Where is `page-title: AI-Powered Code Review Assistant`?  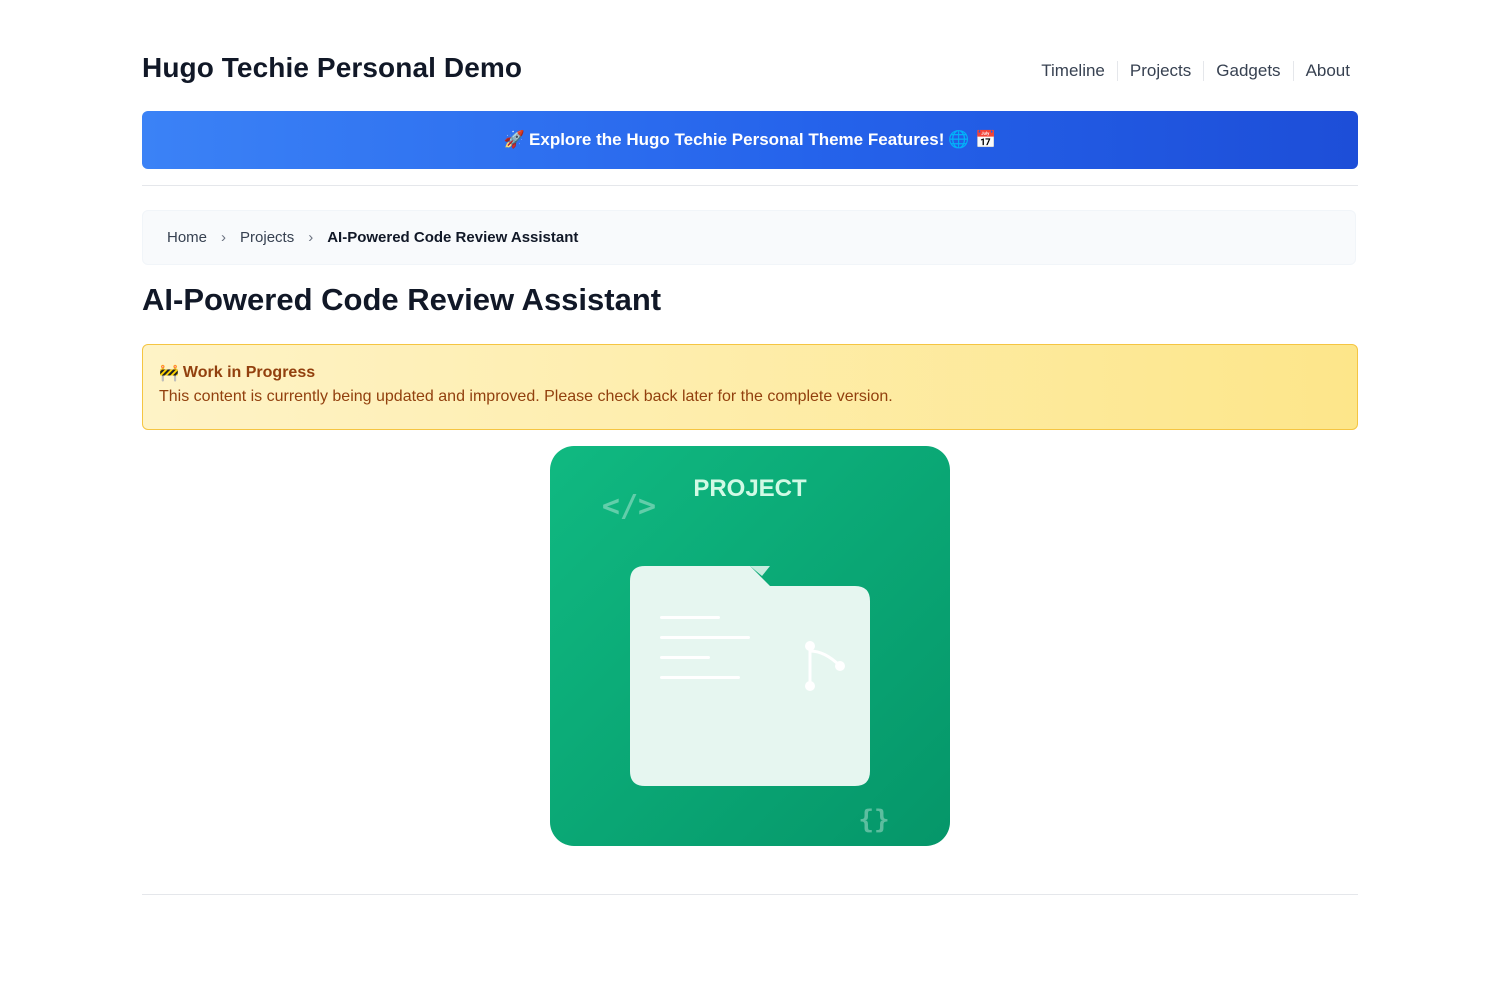
page-title: AI-Powered Code Review Assistant is located at coordinates (402, 299).